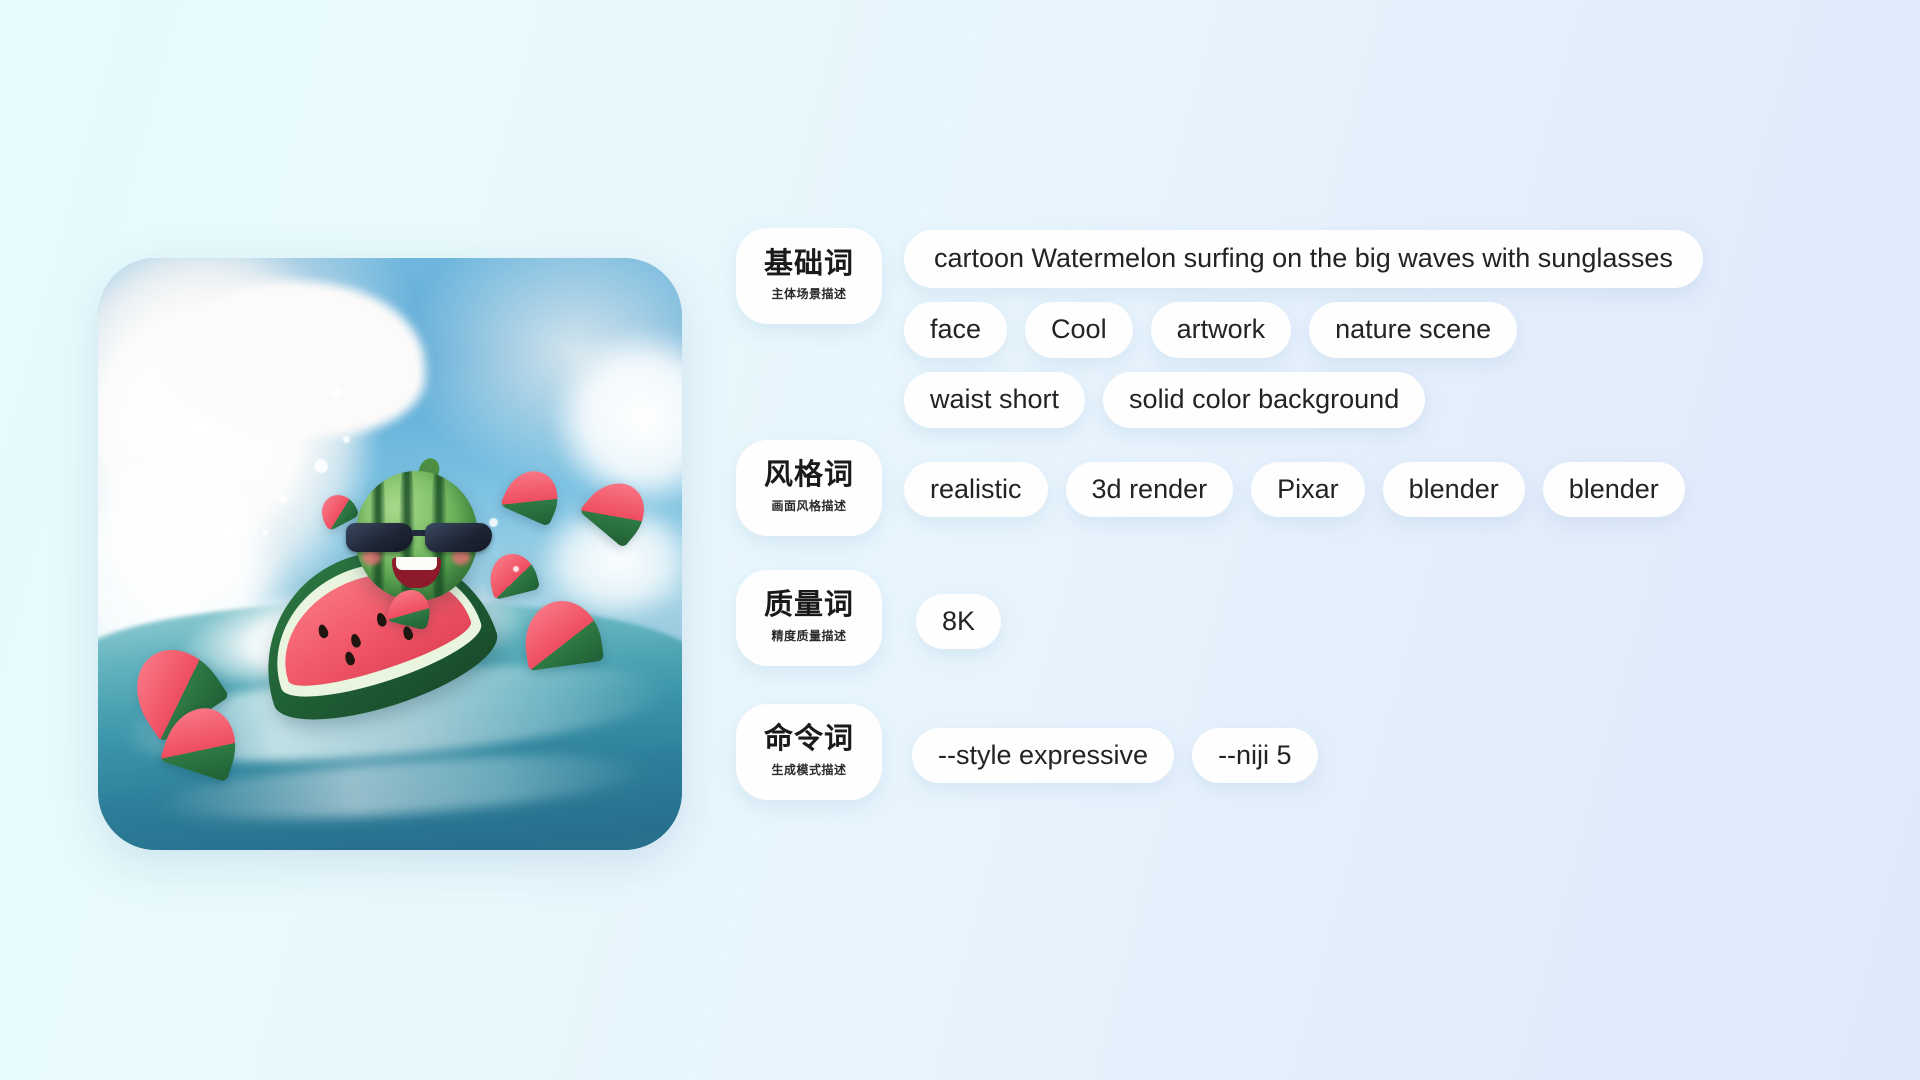  I want to click on category-card-command: 命令词 生成模式描述, so click(809, 751).